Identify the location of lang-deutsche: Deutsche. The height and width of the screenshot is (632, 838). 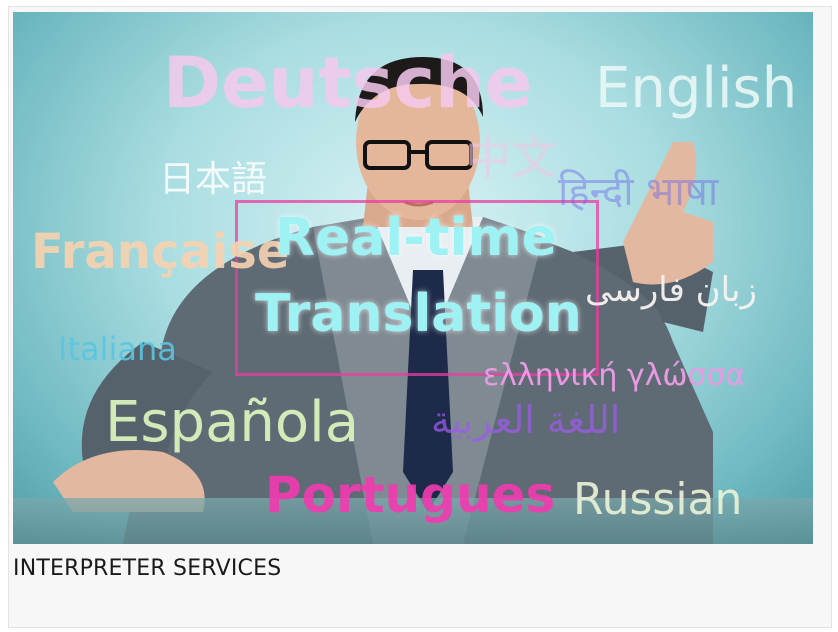
(348, 83).